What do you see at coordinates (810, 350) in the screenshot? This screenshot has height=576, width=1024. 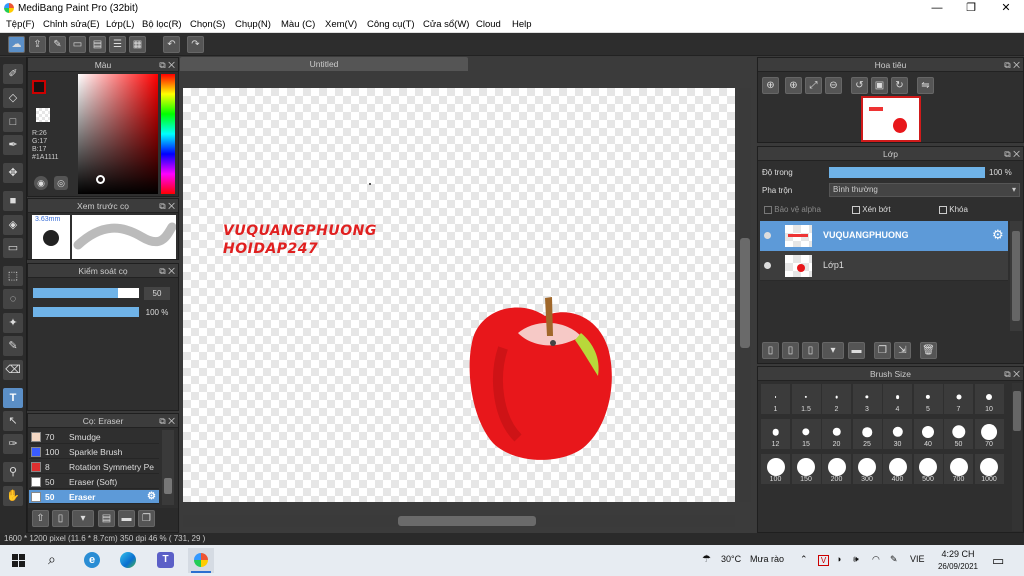 I see `new-layer-1bit-icon: ▯` at bounding box center [810, 350].